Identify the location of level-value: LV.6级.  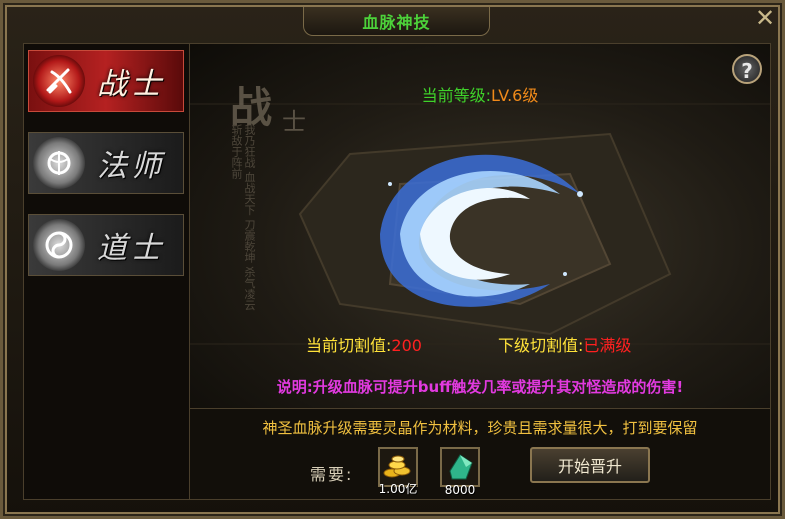
(515, 95).